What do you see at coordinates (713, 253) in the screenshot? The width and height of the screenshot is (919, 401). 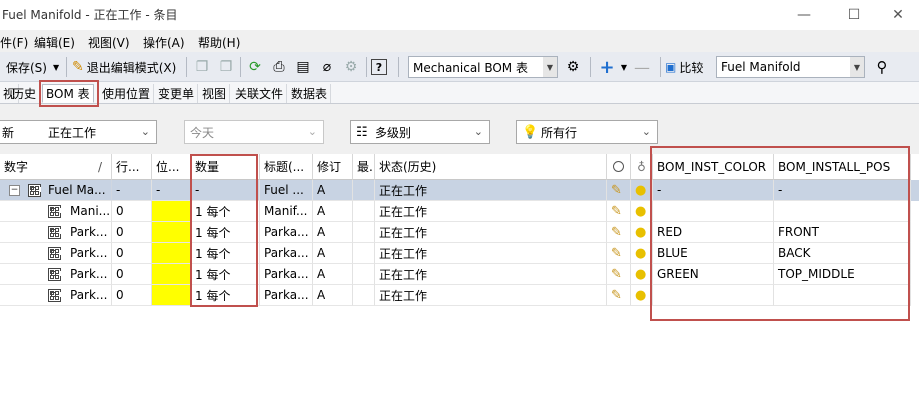 I see `bom-inst-color-cell: BLUE` at bounding box center [713, 253].